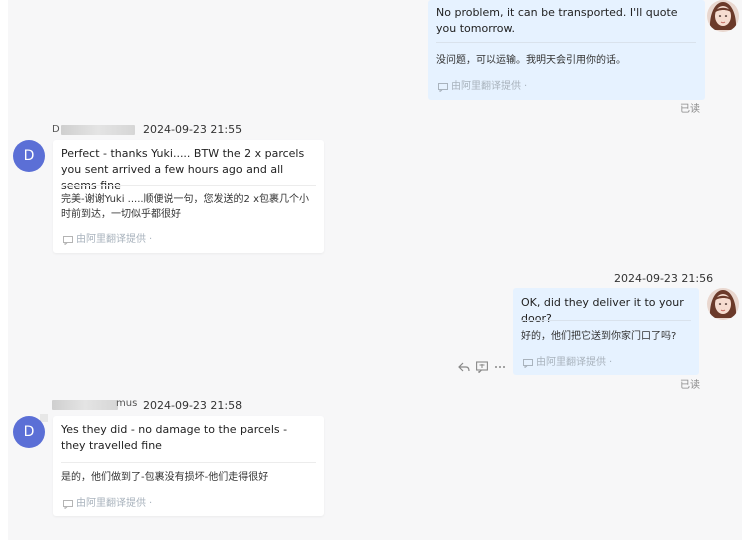 Image resolution: width=750 pixels, height=544 pixels. What do you see at coordinates (127, 403) in the screenshot?
I see `sender-name-tail: mus` at bounding box center [127, 403].